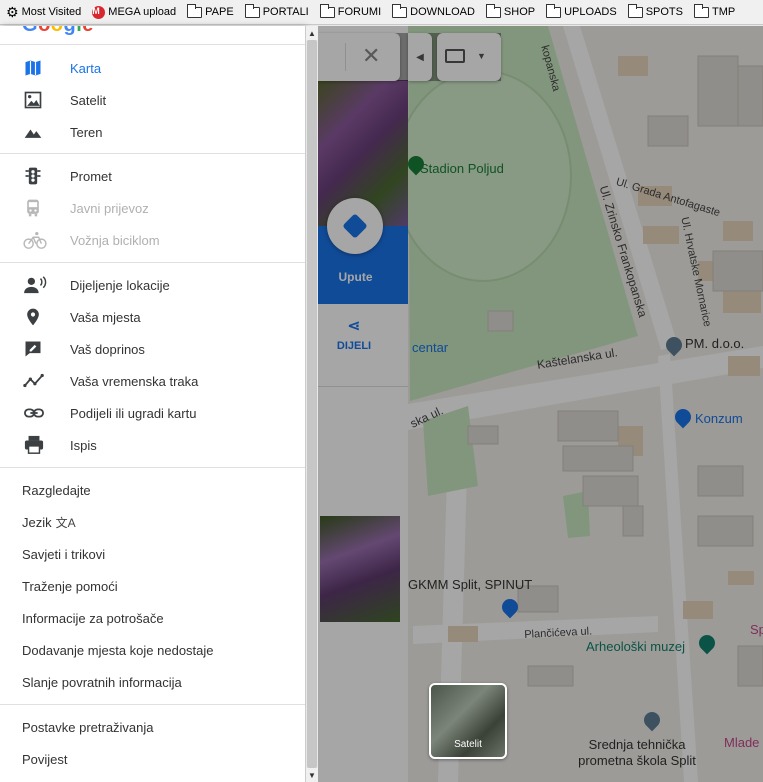  I want to click on bookmark-label: SPOTS, so click(664, 12).